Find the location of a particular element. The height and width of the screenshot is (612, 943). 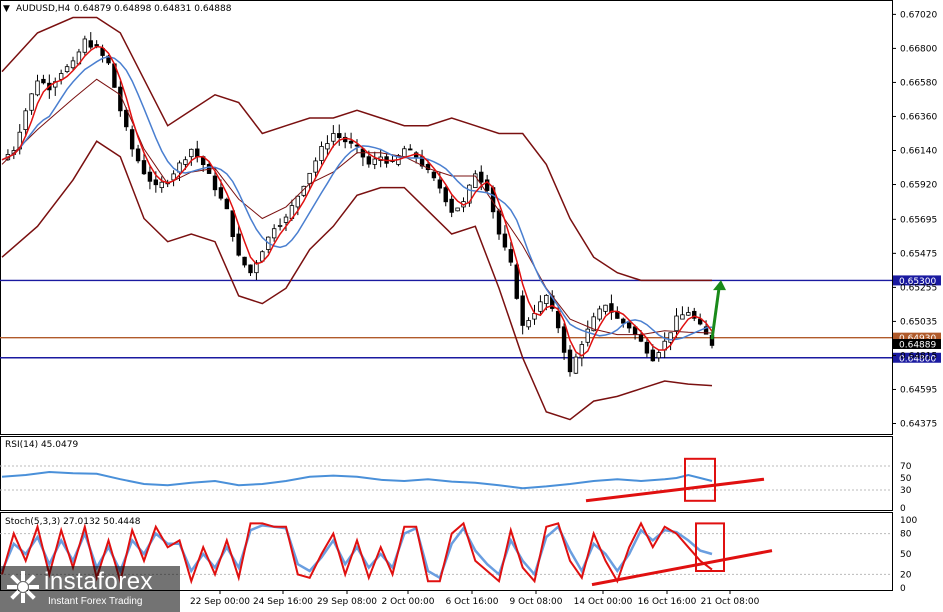

chart-symbol-label: AUDUSD,H4 is located at coordinates (43, 9).